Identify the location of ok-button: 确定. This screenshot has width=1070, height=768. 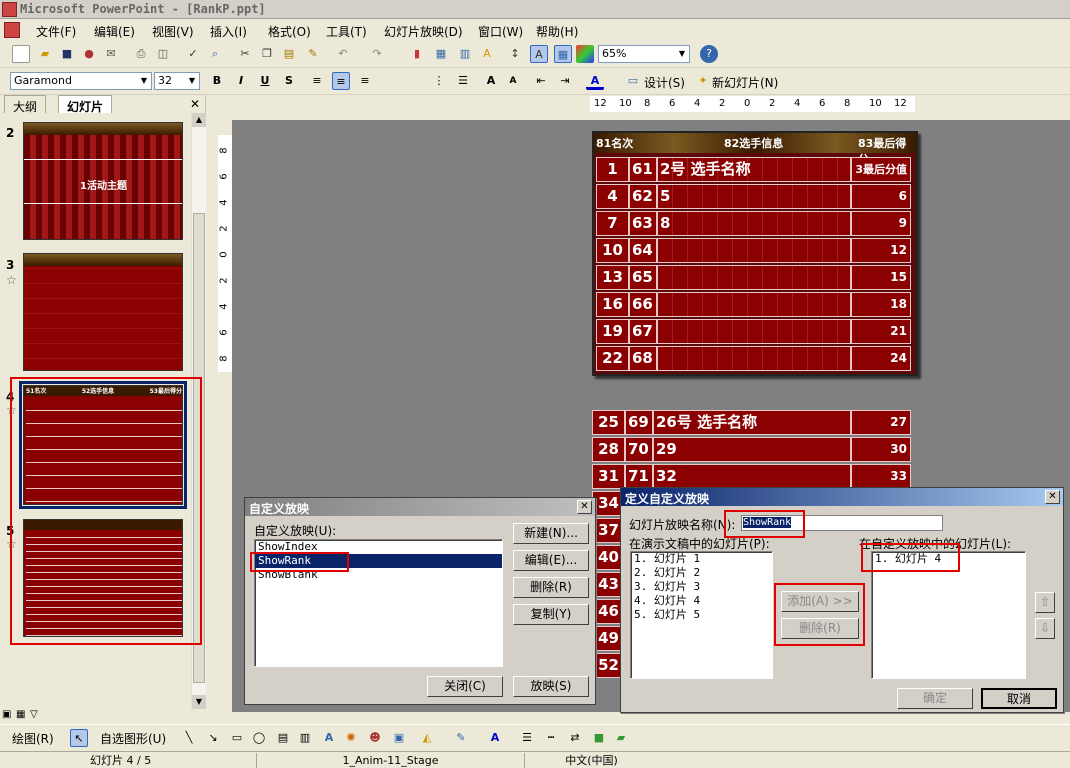
(935, 698).